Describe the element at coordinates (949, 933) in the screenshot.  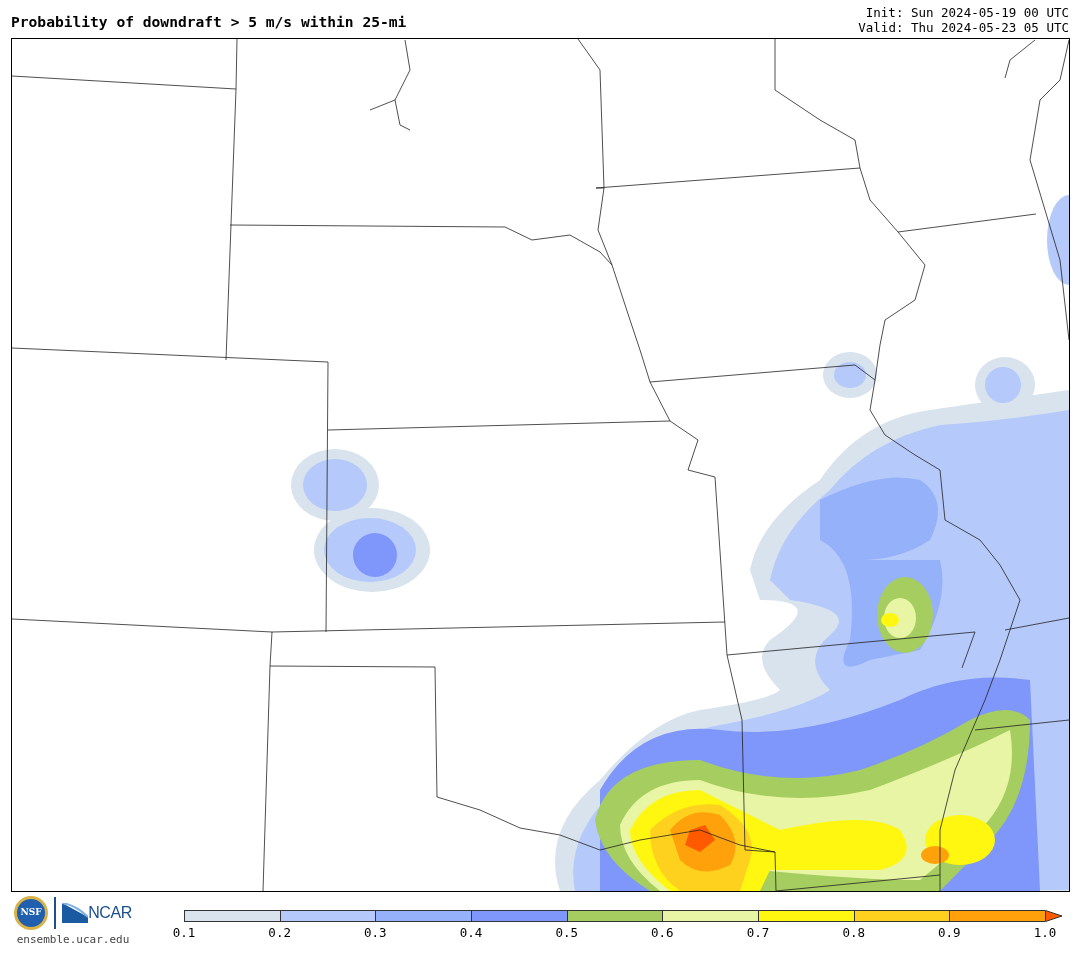
I see `tick-label: 0.9` at that location.